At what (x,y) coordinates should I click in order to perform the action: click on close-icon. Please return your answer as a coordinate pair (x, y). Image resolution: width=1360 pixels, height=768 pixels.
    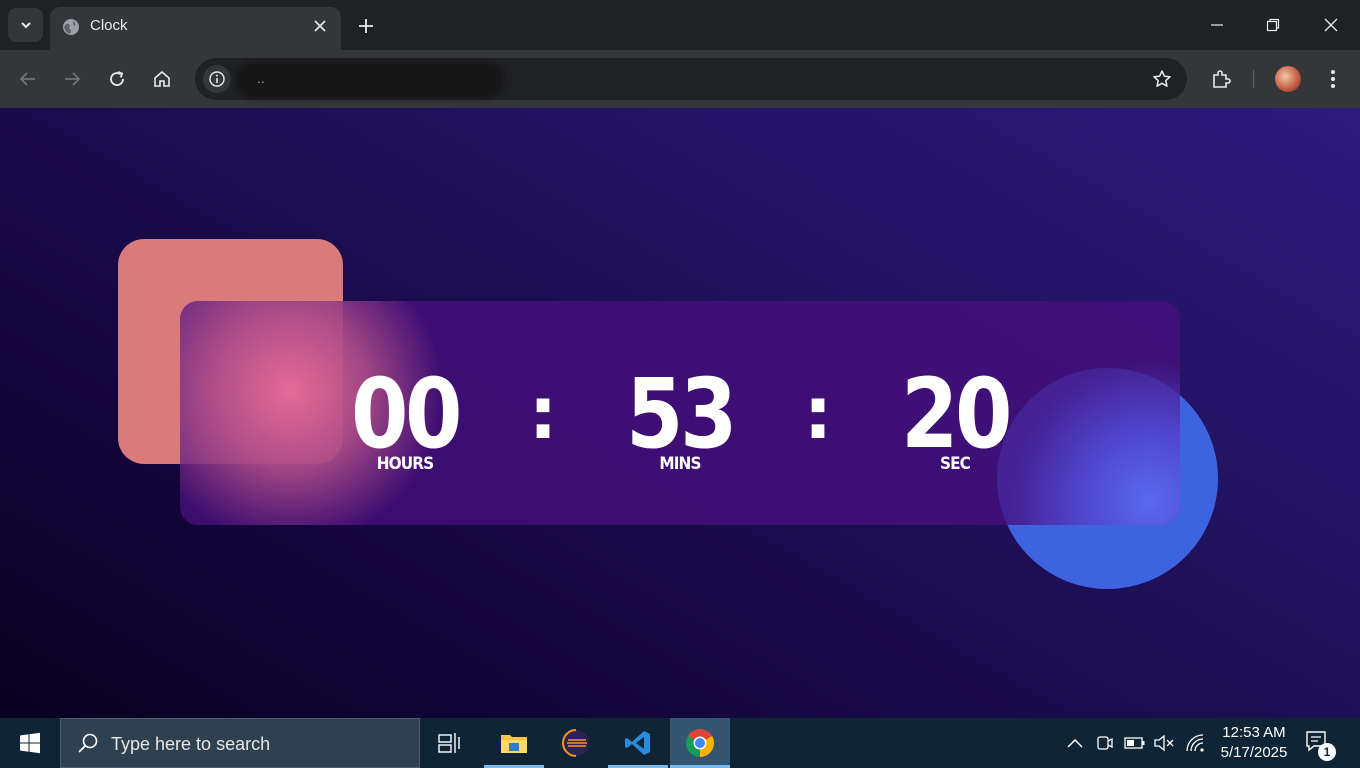
    Looking at the image, I should click on (1331, 25).